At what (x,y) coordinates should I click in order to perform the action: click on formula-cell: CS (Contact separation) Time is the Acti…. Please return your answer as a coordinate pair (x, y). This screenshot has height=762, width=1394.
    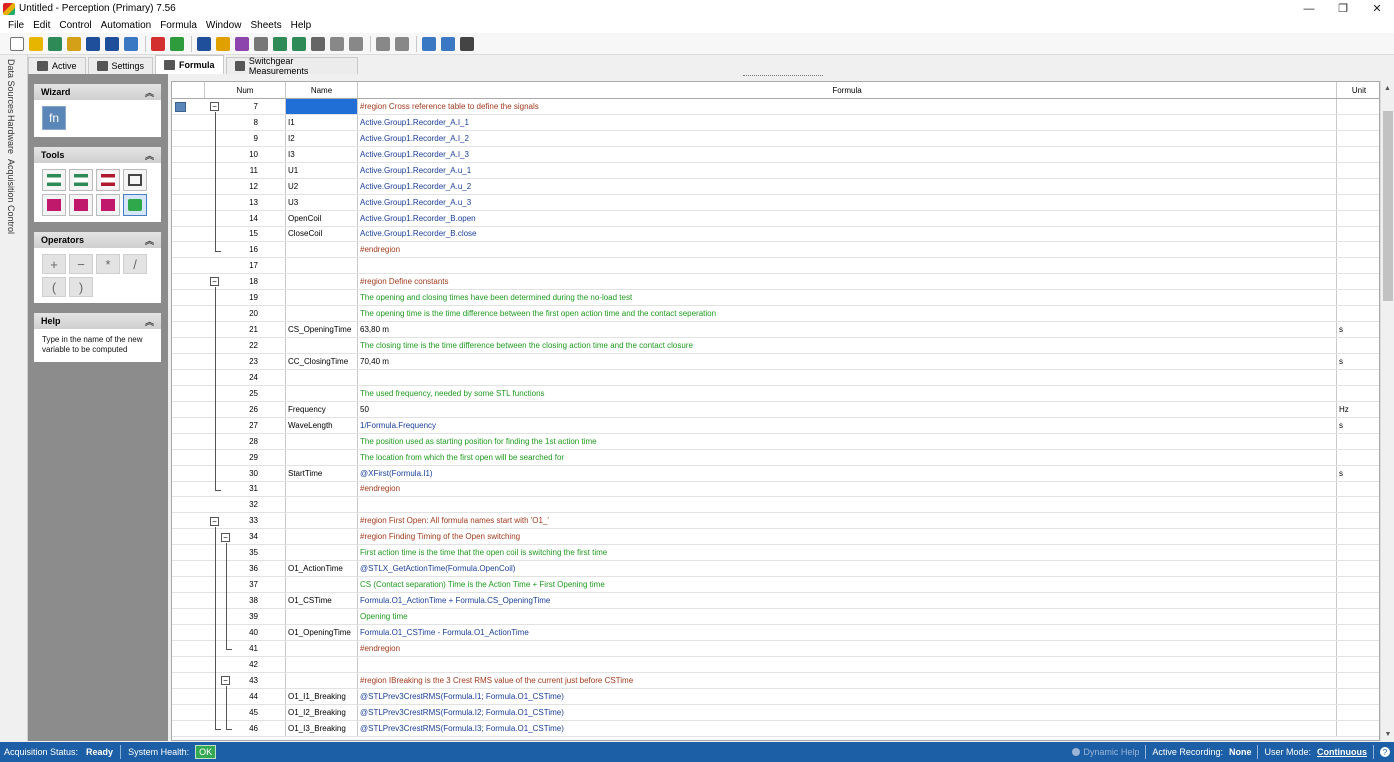
    Looking at the image, I should click on (847, 585).